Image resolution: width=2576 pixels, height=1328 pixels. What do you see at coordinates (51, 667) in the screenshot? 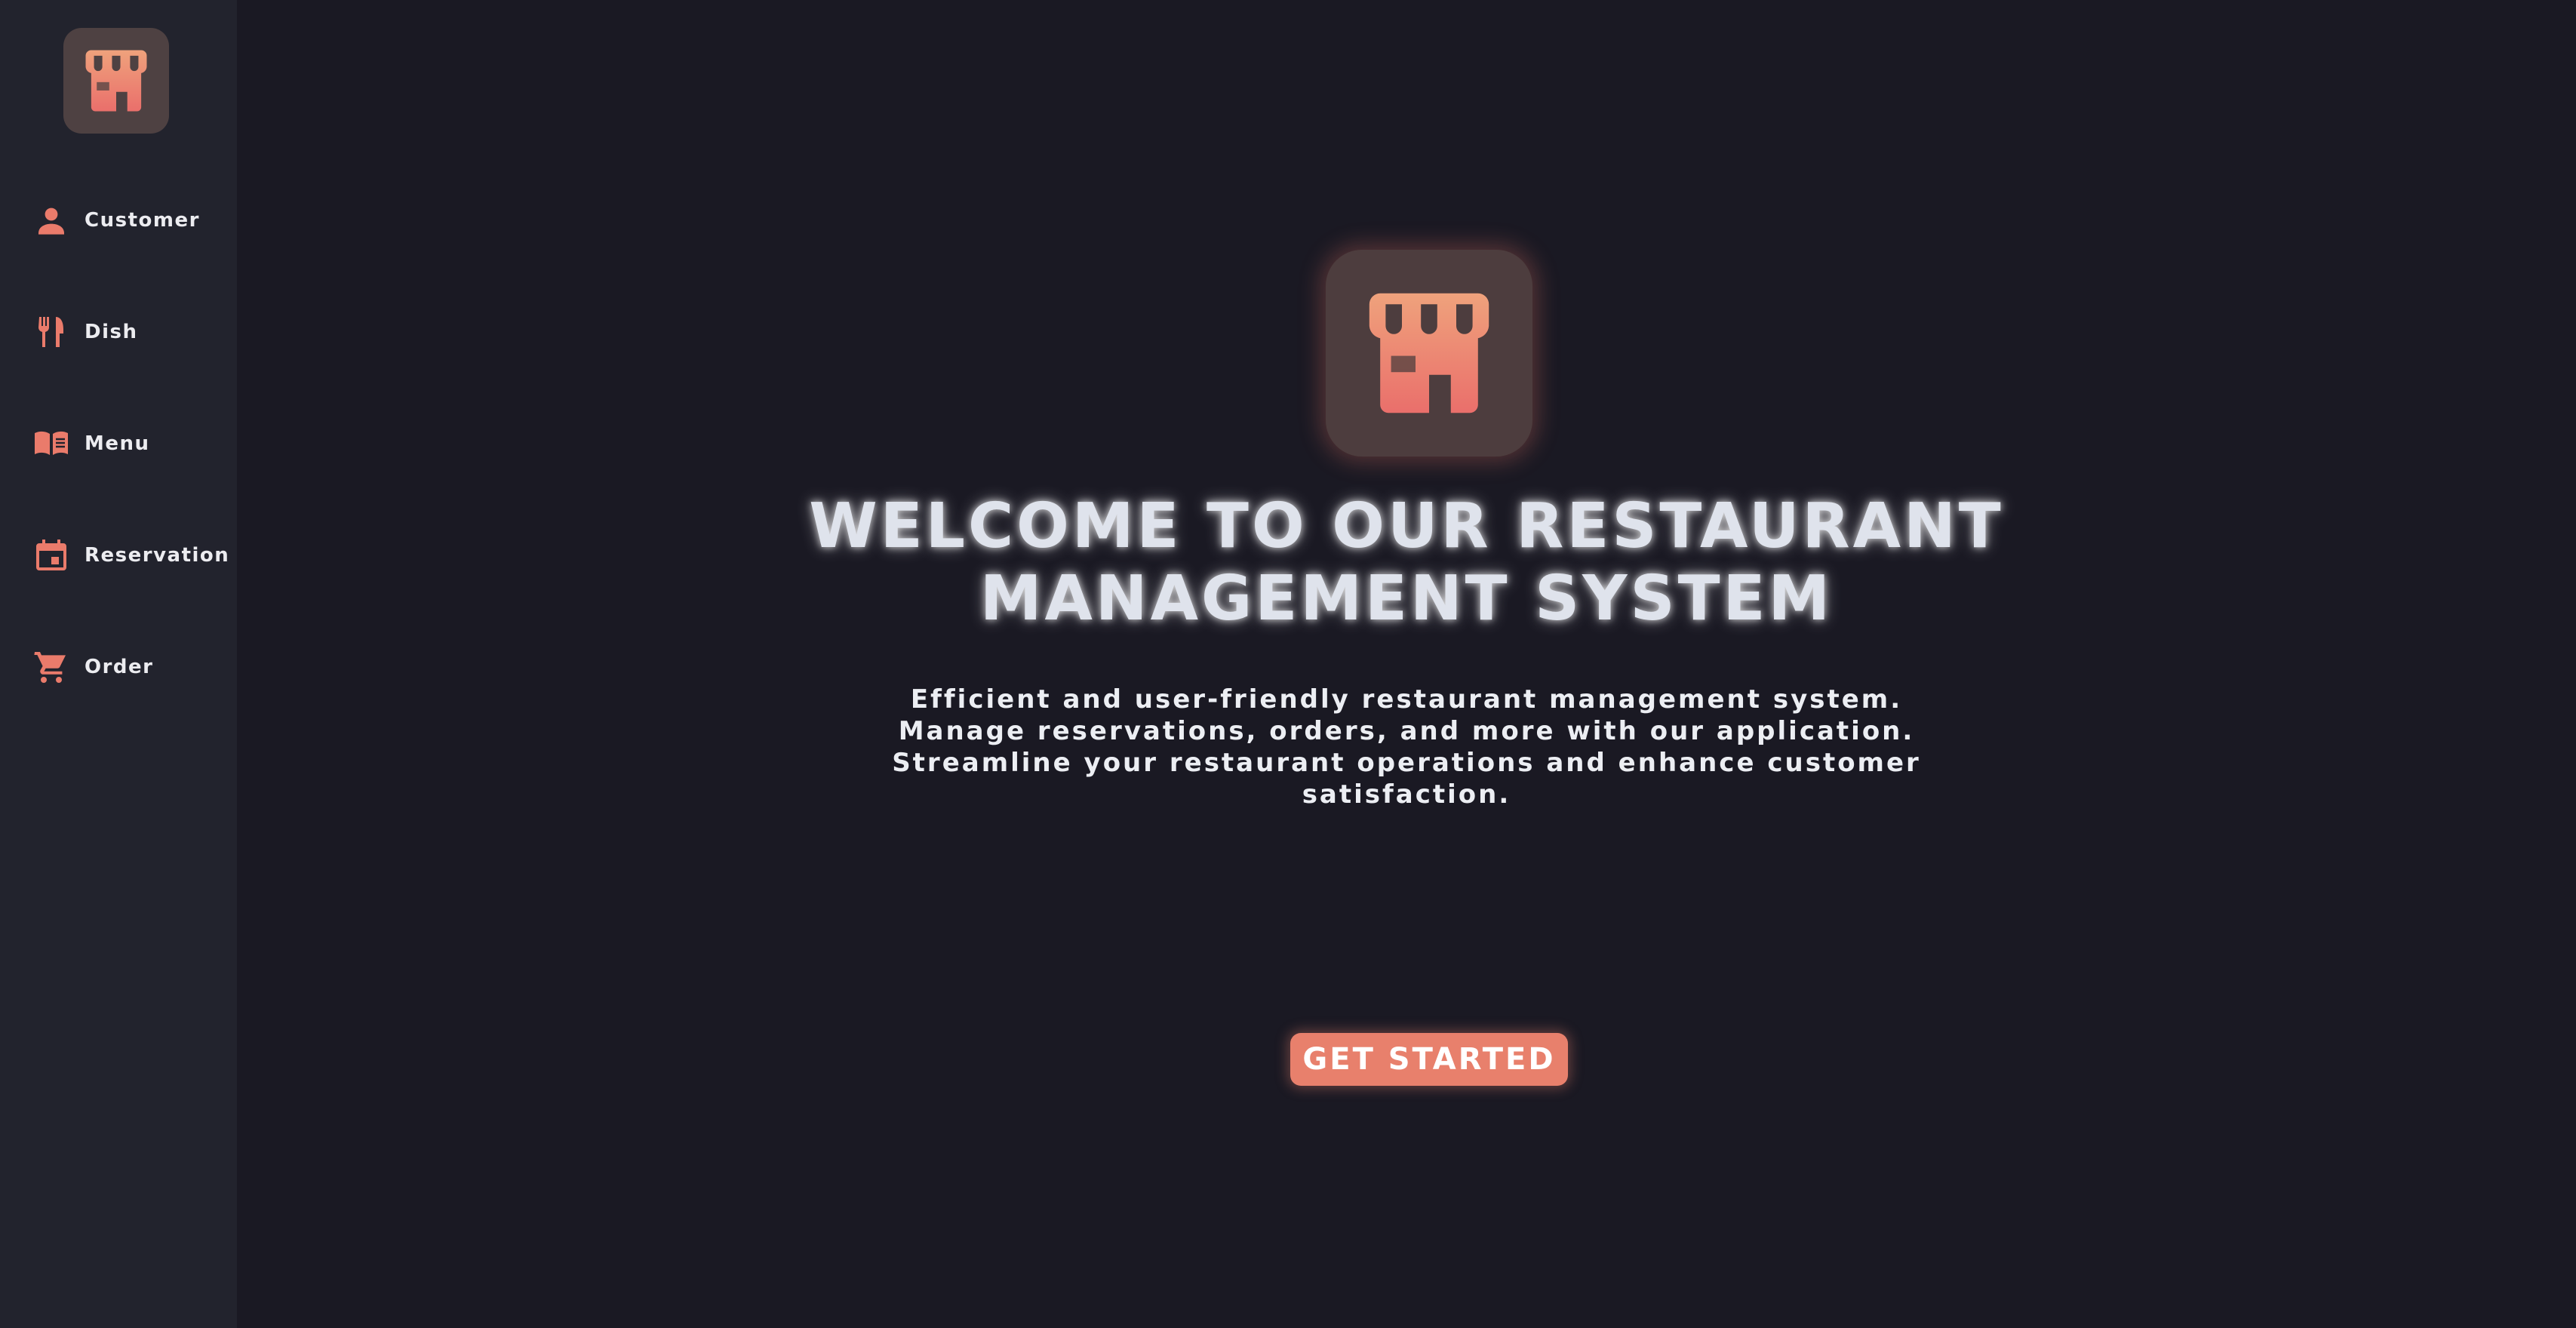
I see `shopping-cart-icon` at bounding box center [51, 667].